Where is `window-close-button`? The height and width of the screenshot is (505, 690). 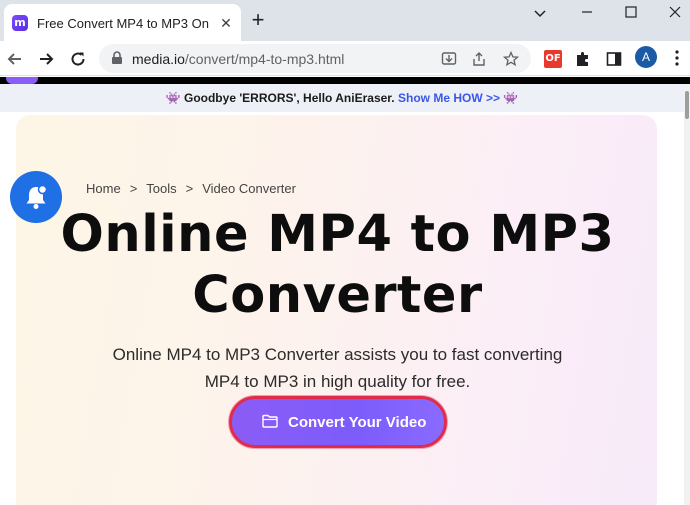 window-close-button is located at coordinates (671, 12).